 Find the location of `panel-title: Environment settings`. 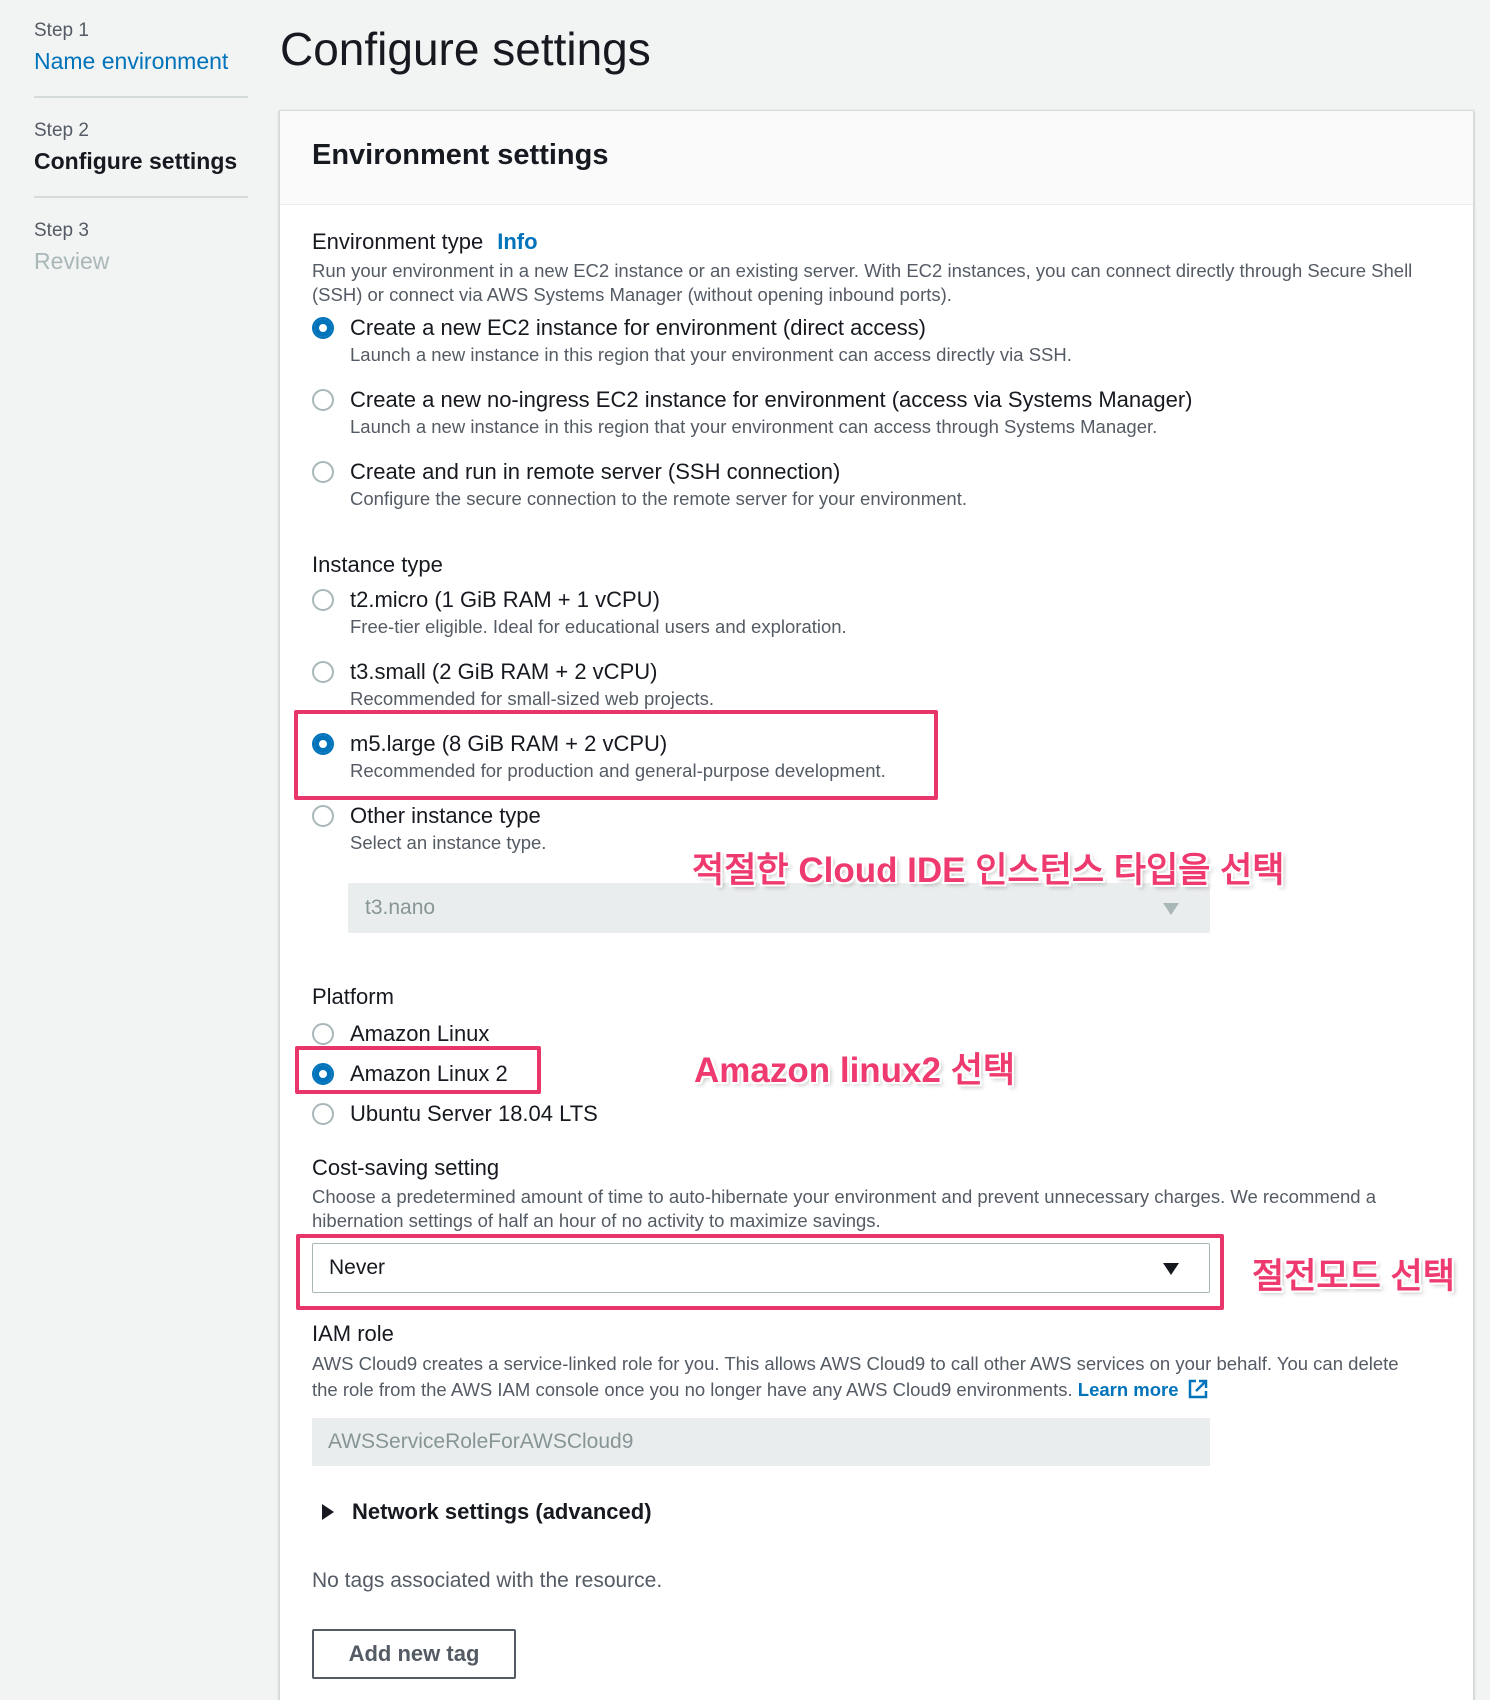

panel-title: Environment settings is located at coordinates (460, 155).